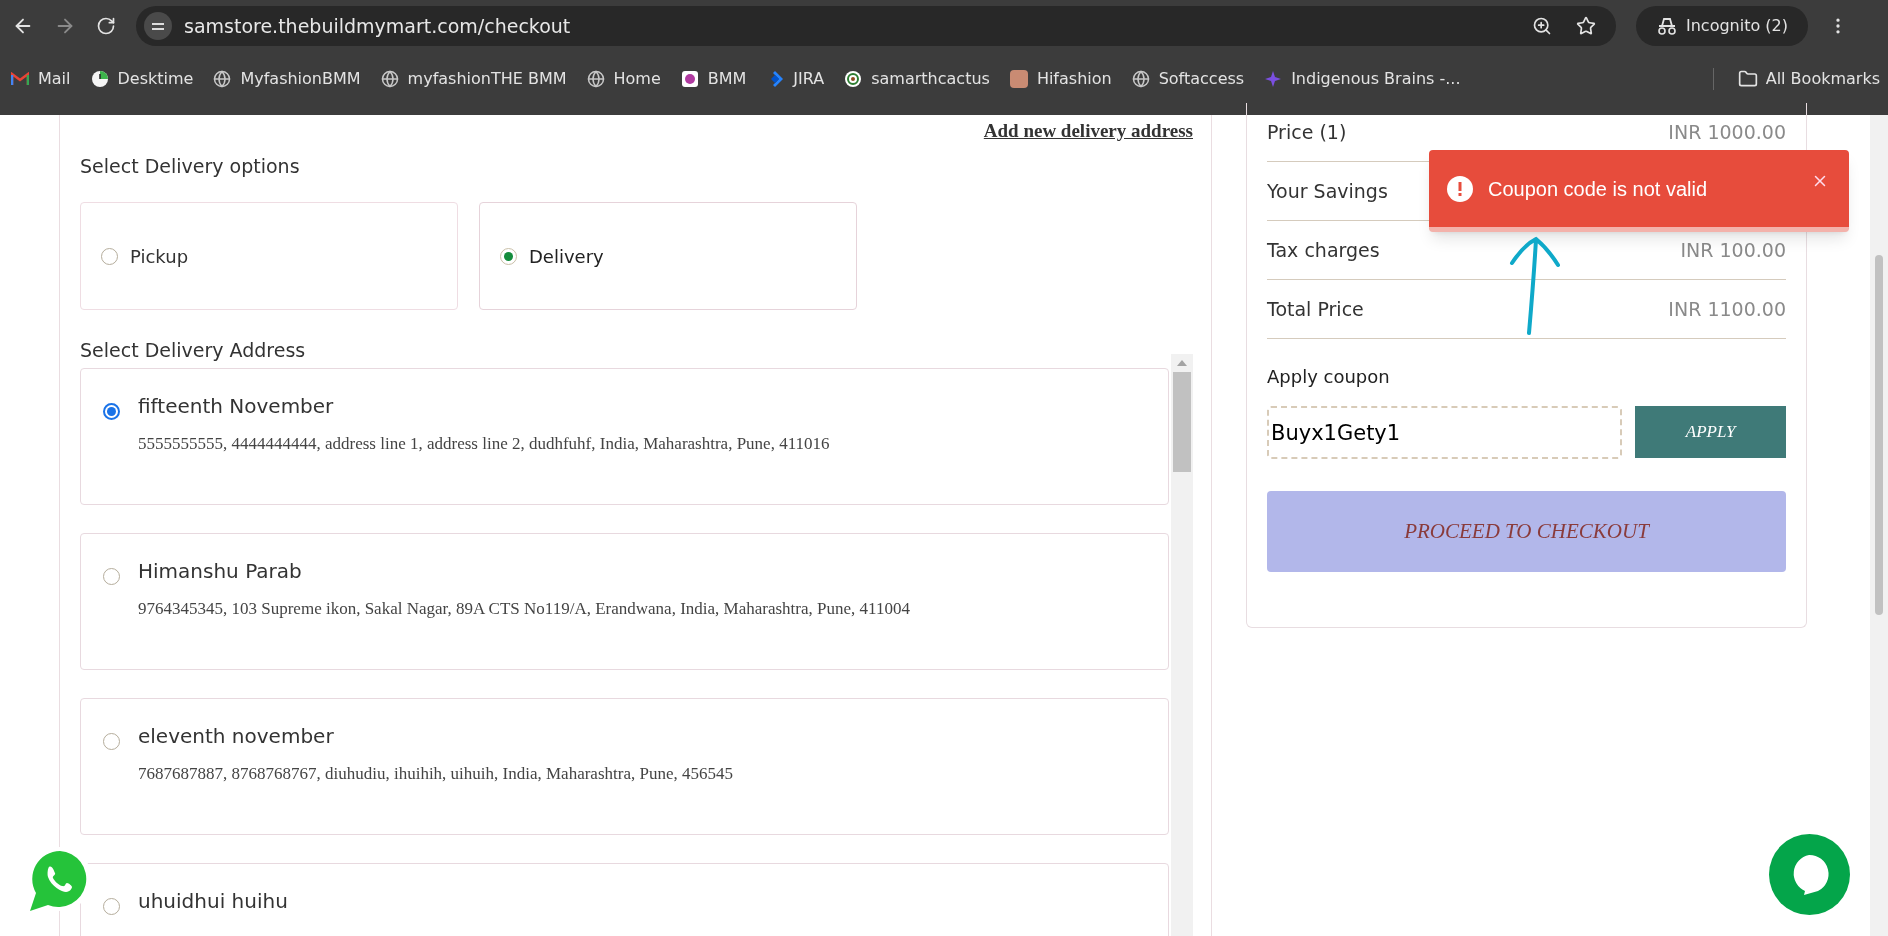  Describe the element at coordinates (1060, 78) in the screenshot. I see `bookmark-item: Hifashion` at that location.